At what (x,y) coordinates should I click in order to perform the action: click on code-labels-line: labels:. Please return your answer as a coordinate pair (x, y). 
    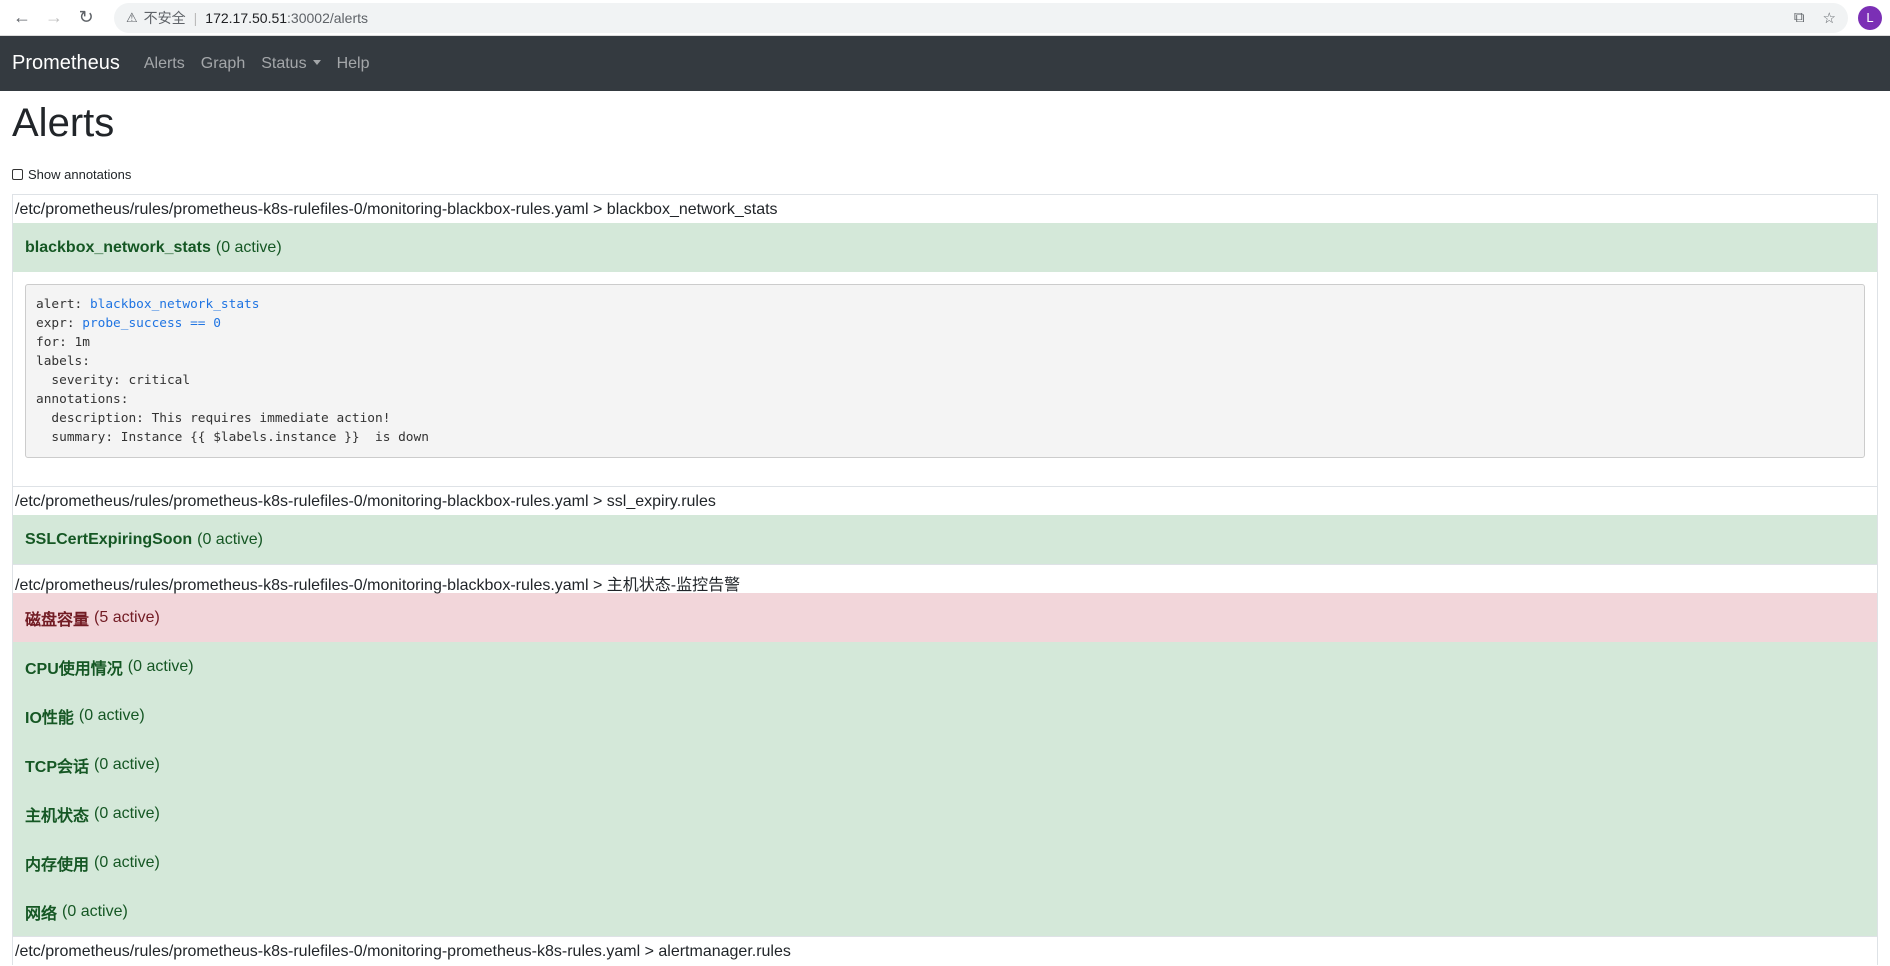
    Looking at the image, I should click on (63, 361).